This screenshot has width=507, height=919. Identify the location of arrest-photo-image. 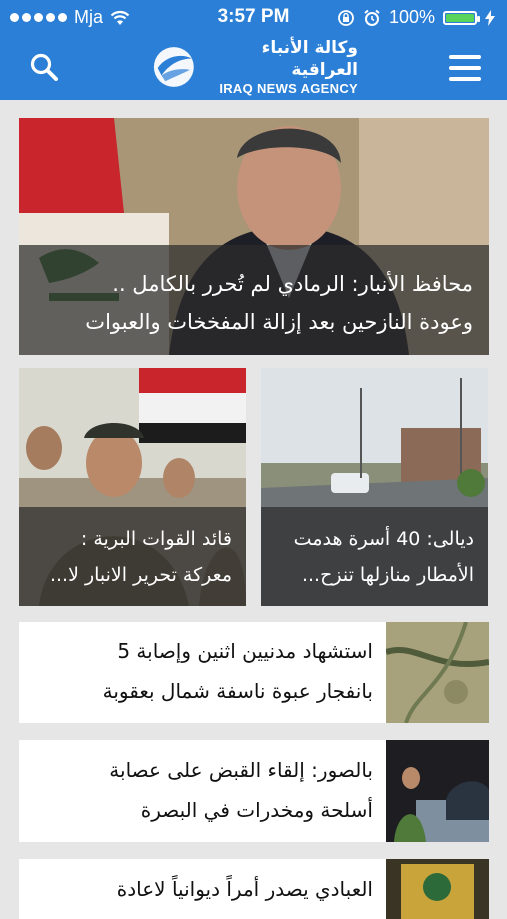
(437, 791).